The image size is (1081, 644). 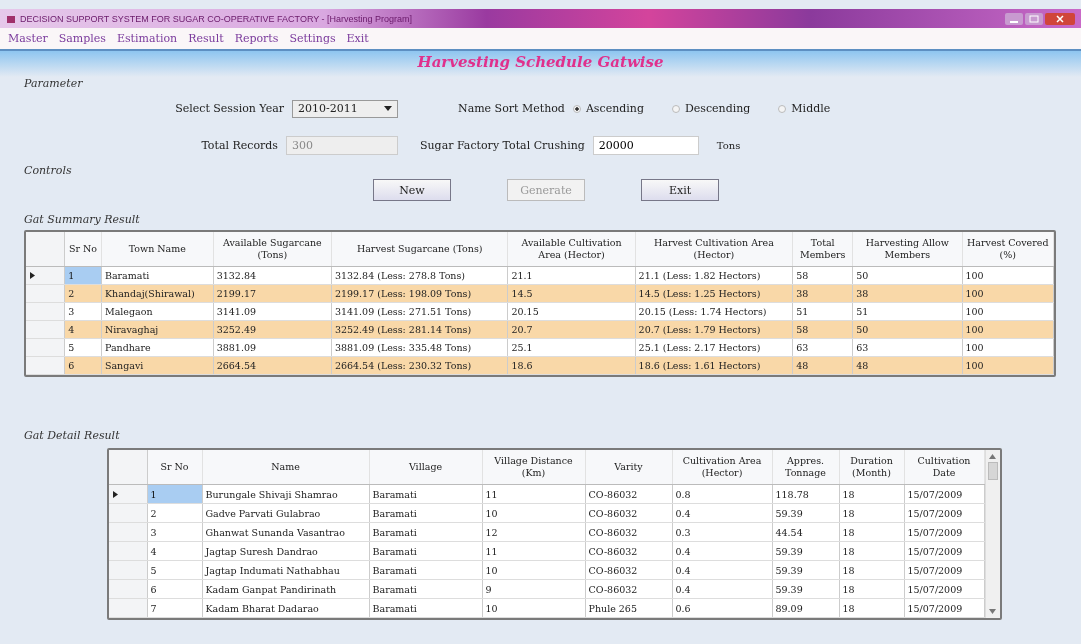 I want to click on table-cell: Malegaon, so click(x=157, y=311).